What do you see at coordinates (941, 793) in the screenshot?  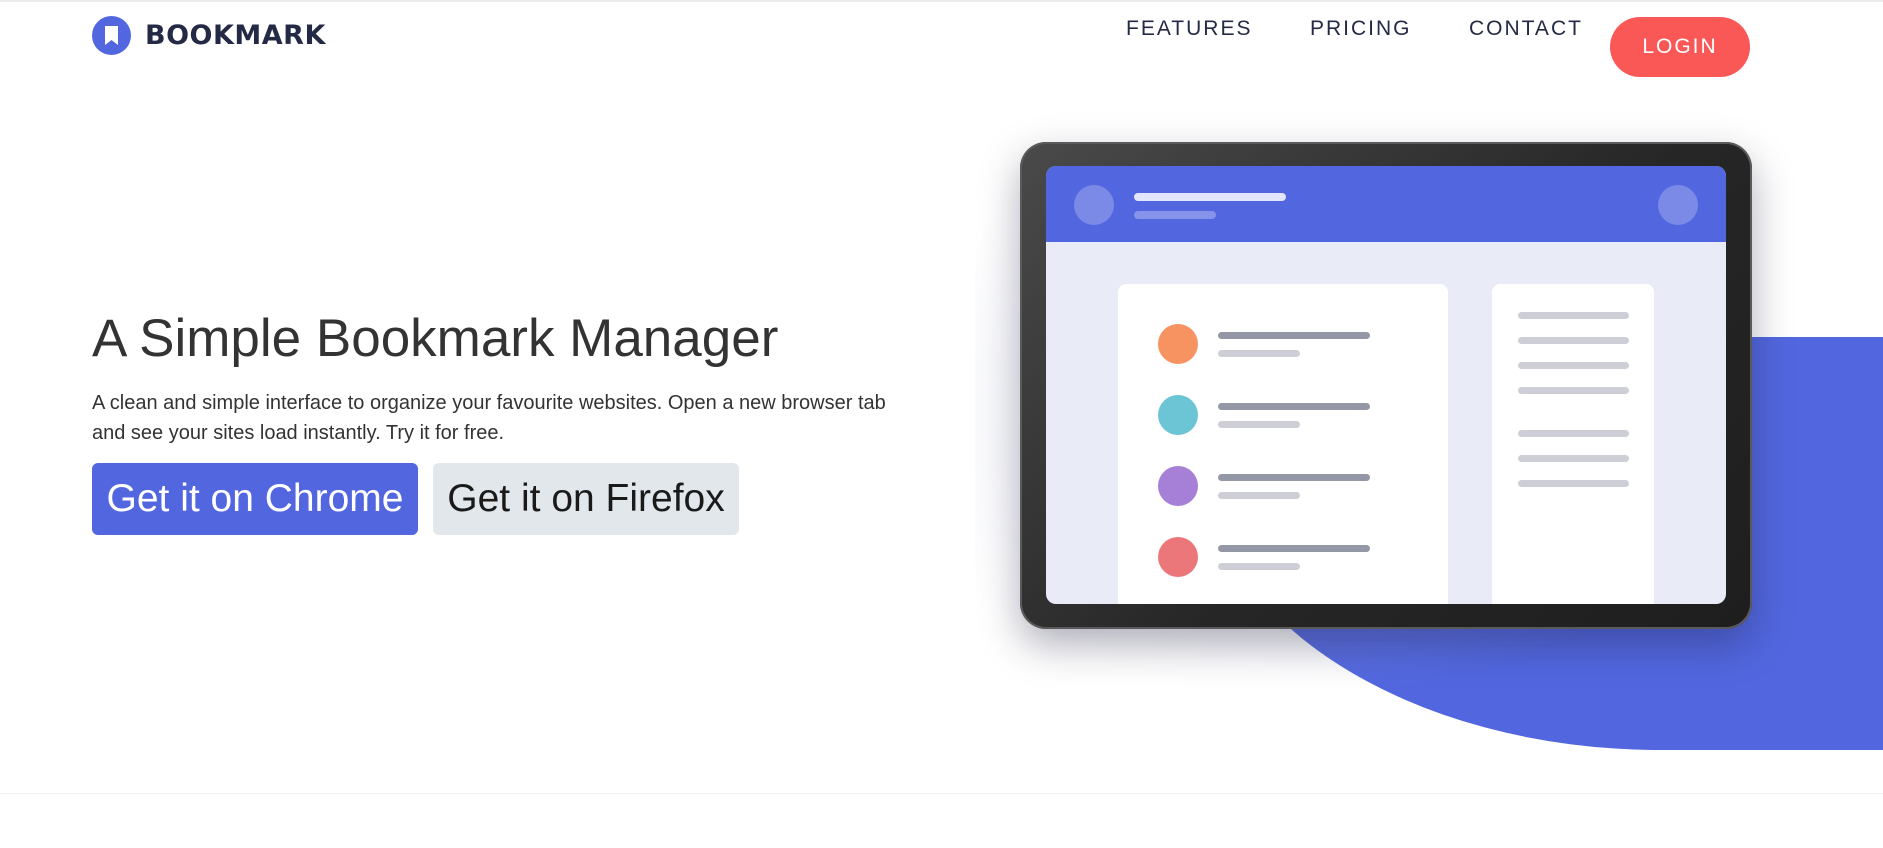 I see `section-divider` at bounding box center [941, 793].